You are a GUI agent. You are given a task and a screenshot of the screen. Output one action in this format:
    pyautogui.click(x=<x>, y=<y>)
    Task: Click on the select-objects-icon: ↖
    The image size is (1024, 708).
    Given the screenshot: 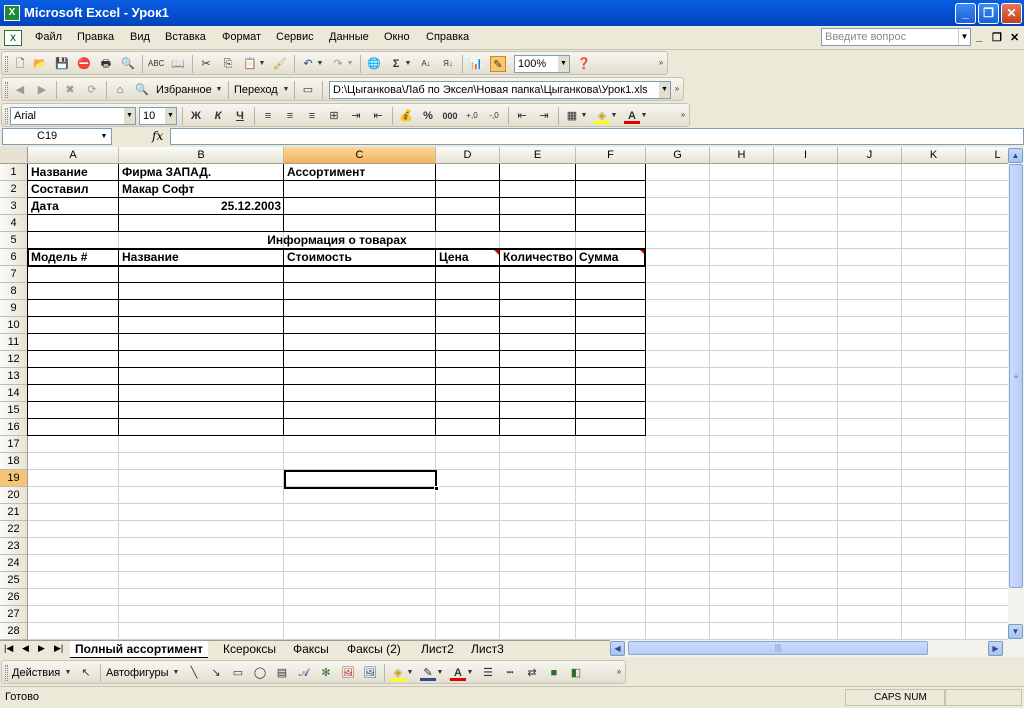 What is the action you would take?
    pyautogui.click(x=86, y=673)
    